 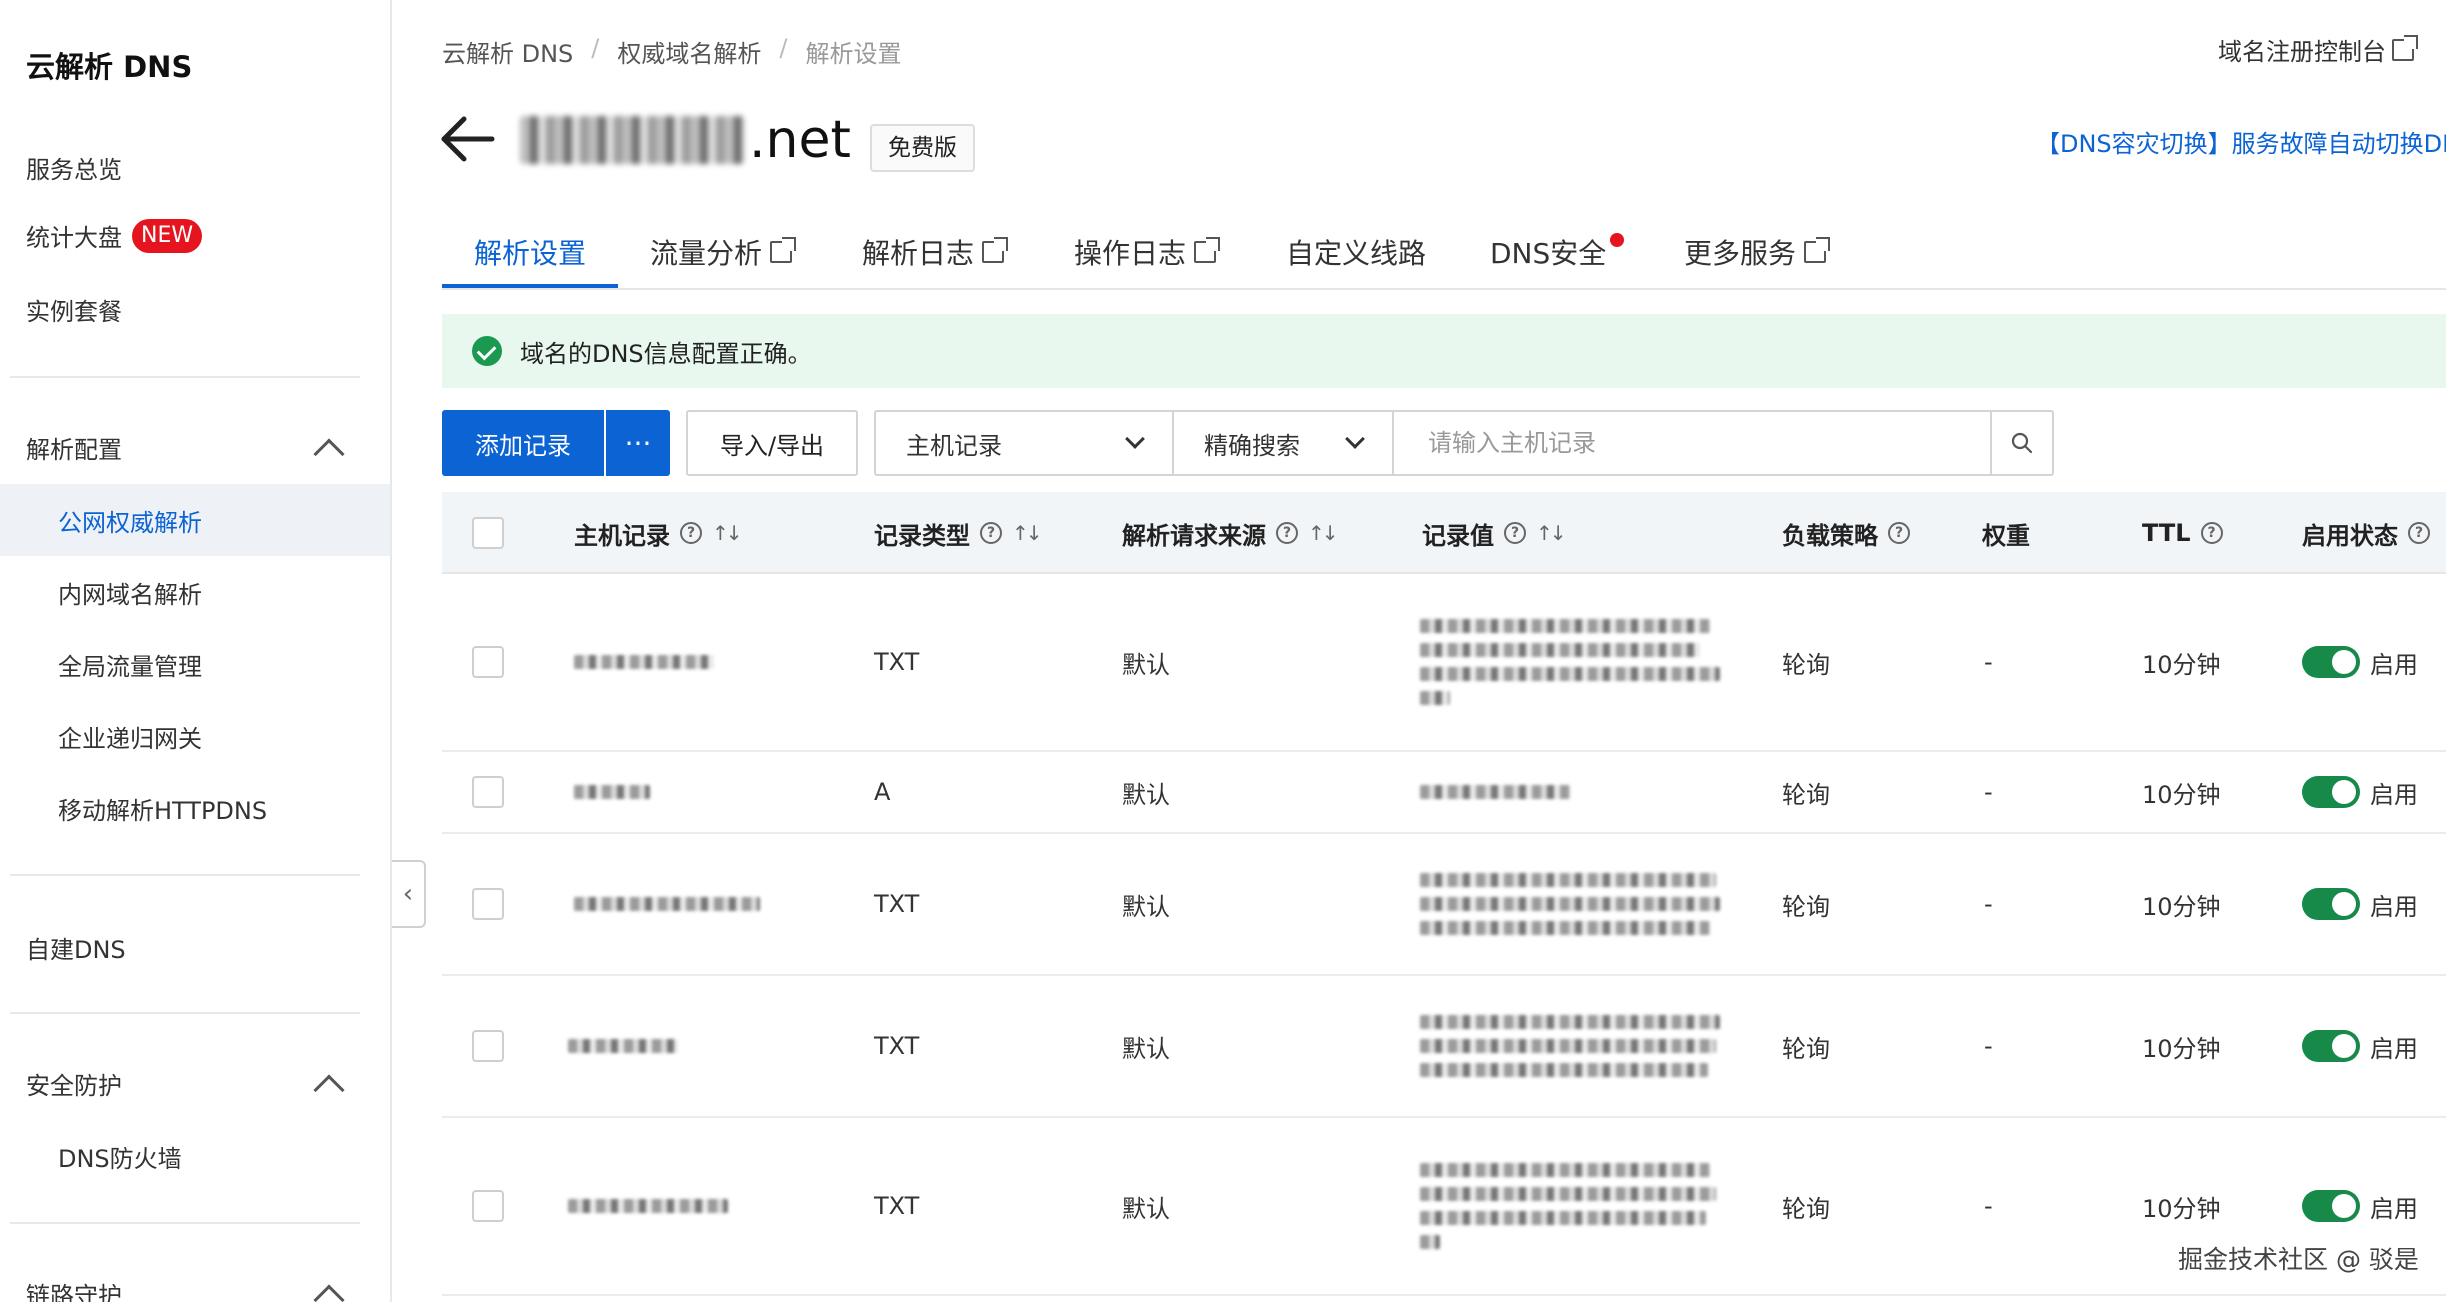 I want to click on select-all-cell, so click(x=488, y=533).